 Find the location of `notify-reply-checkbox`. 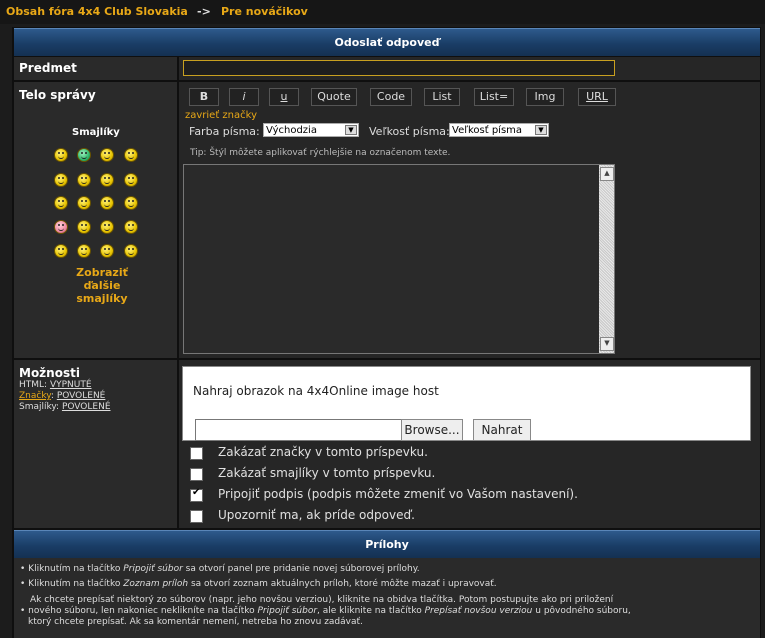

notify-reply-checkbox is located at coordinates (196, 516).